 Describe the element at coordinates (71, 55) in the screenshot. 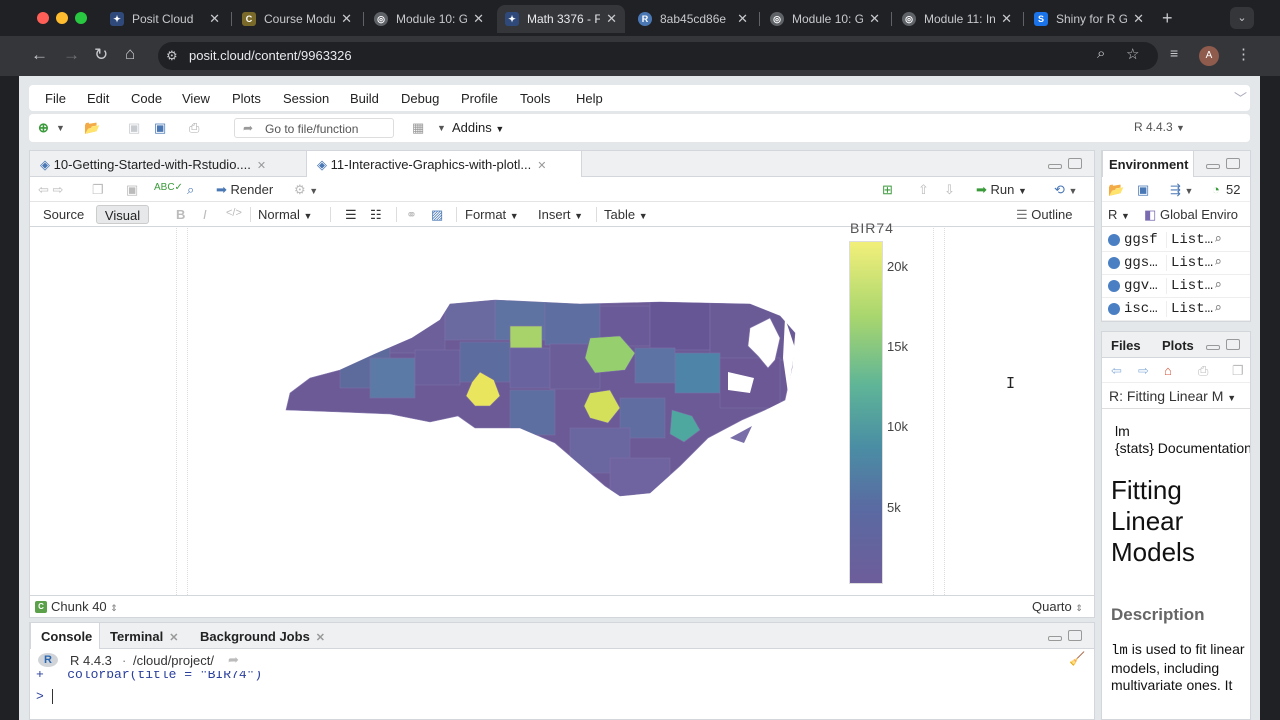

I see `forward-icon: →` at that location.